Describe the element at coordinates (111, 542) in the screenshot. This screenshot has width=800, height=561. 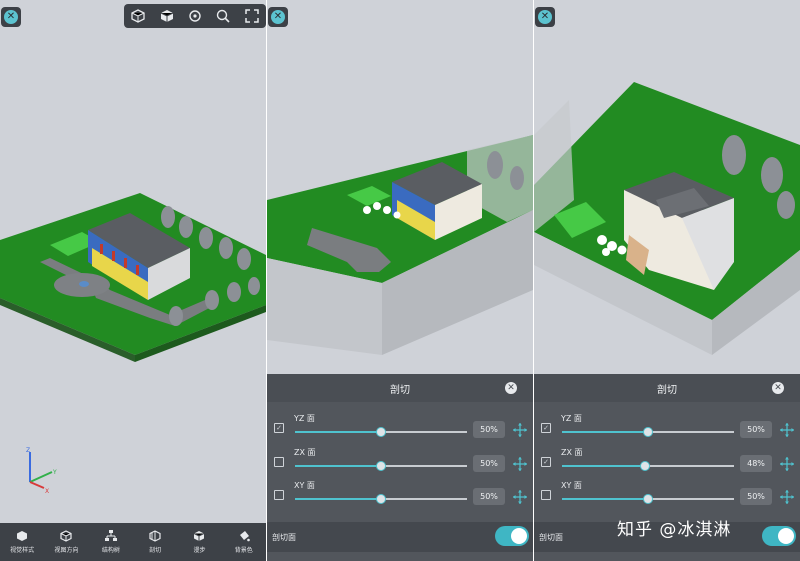
I see `structure-tree-button: 结构树` at that location.